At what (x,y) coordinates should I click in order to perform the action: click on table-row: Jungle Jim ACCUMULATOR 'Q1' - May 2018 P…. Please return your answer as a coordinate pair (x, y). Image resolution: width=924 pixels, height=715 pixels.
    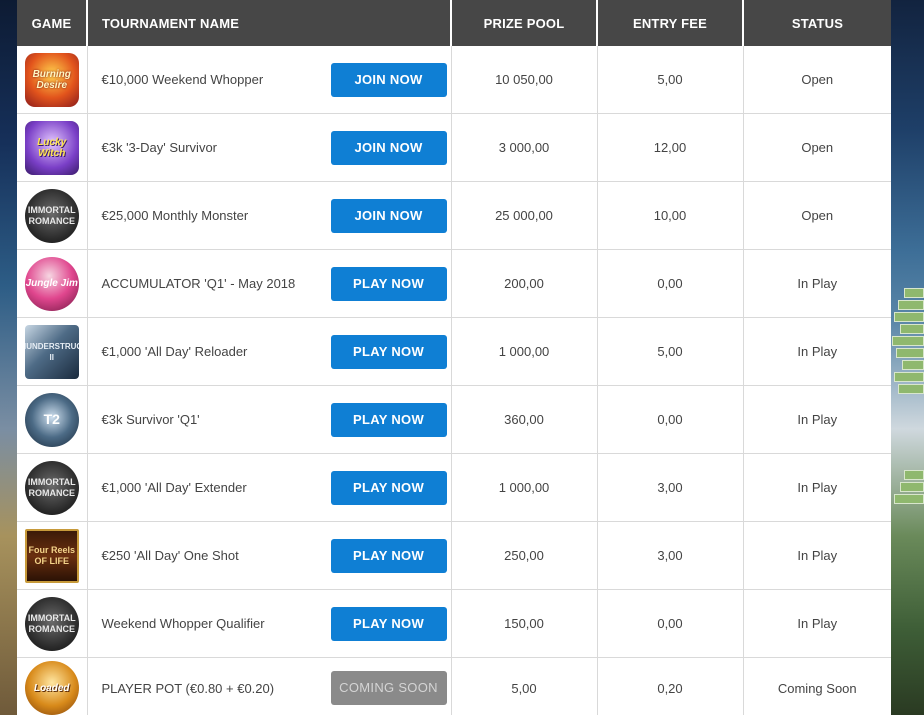
    Looking at the image, I should click on (454, 283).